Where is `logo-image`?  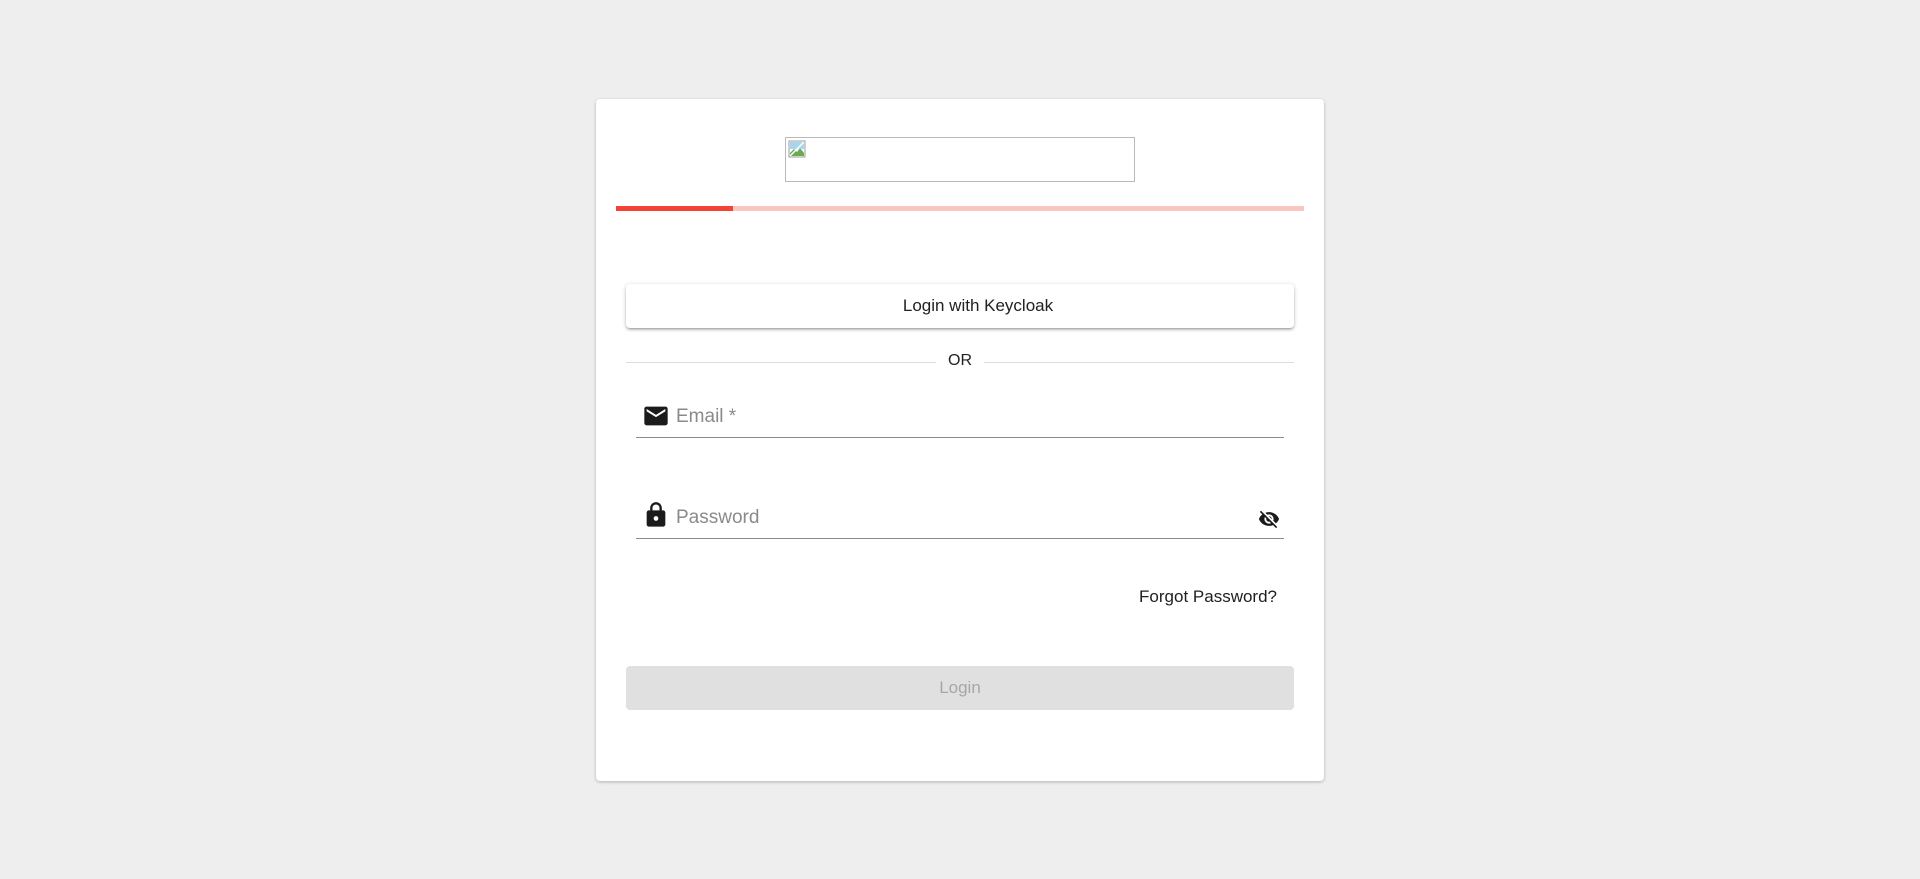
logo-image is located at coordinates (960, 159).